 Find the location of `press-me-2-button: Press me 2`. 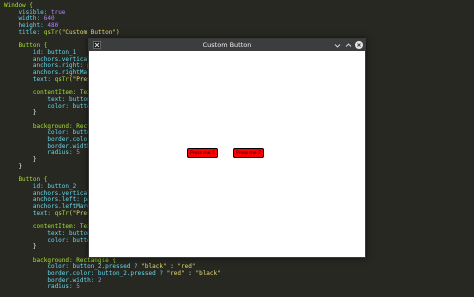

press-me-2-button: Press me 2 is located at coordinates (248, 153).